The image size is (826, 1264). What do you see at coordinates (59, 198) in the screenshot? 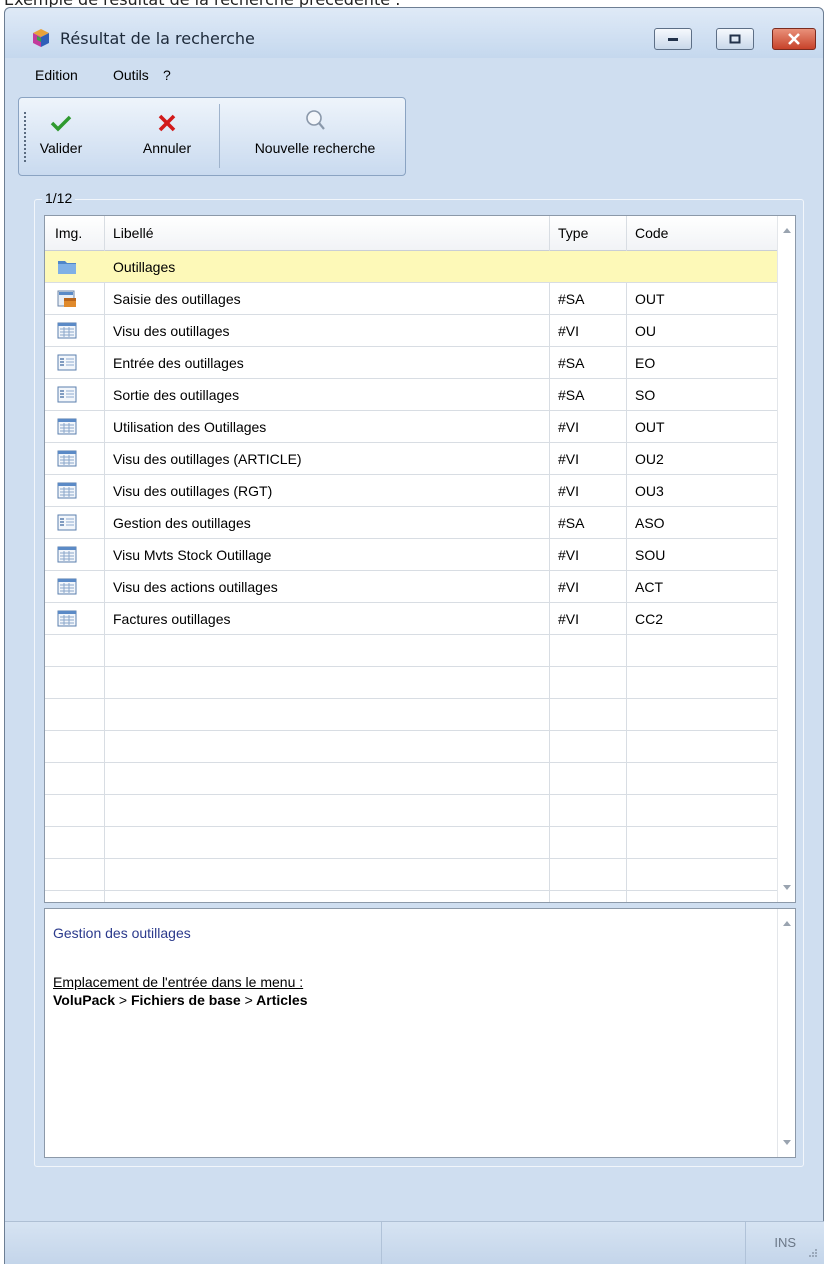
I see `result-counter: 1/12` at bounding box center [59, 198].